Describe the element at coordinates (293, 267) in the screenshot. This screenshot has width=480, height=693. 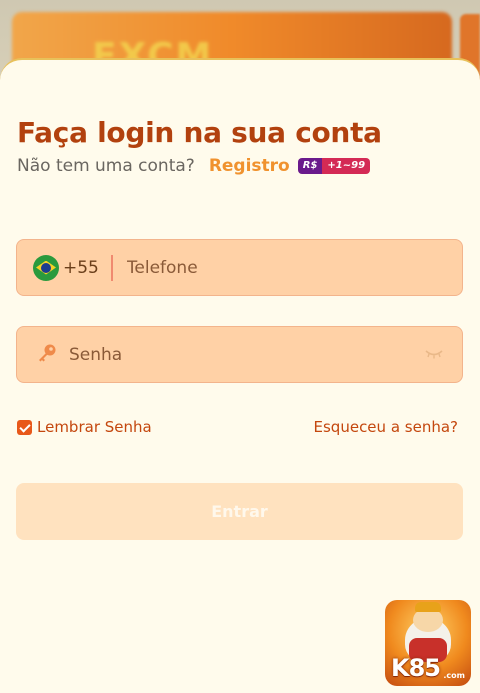
I see `phone-input` at that location.